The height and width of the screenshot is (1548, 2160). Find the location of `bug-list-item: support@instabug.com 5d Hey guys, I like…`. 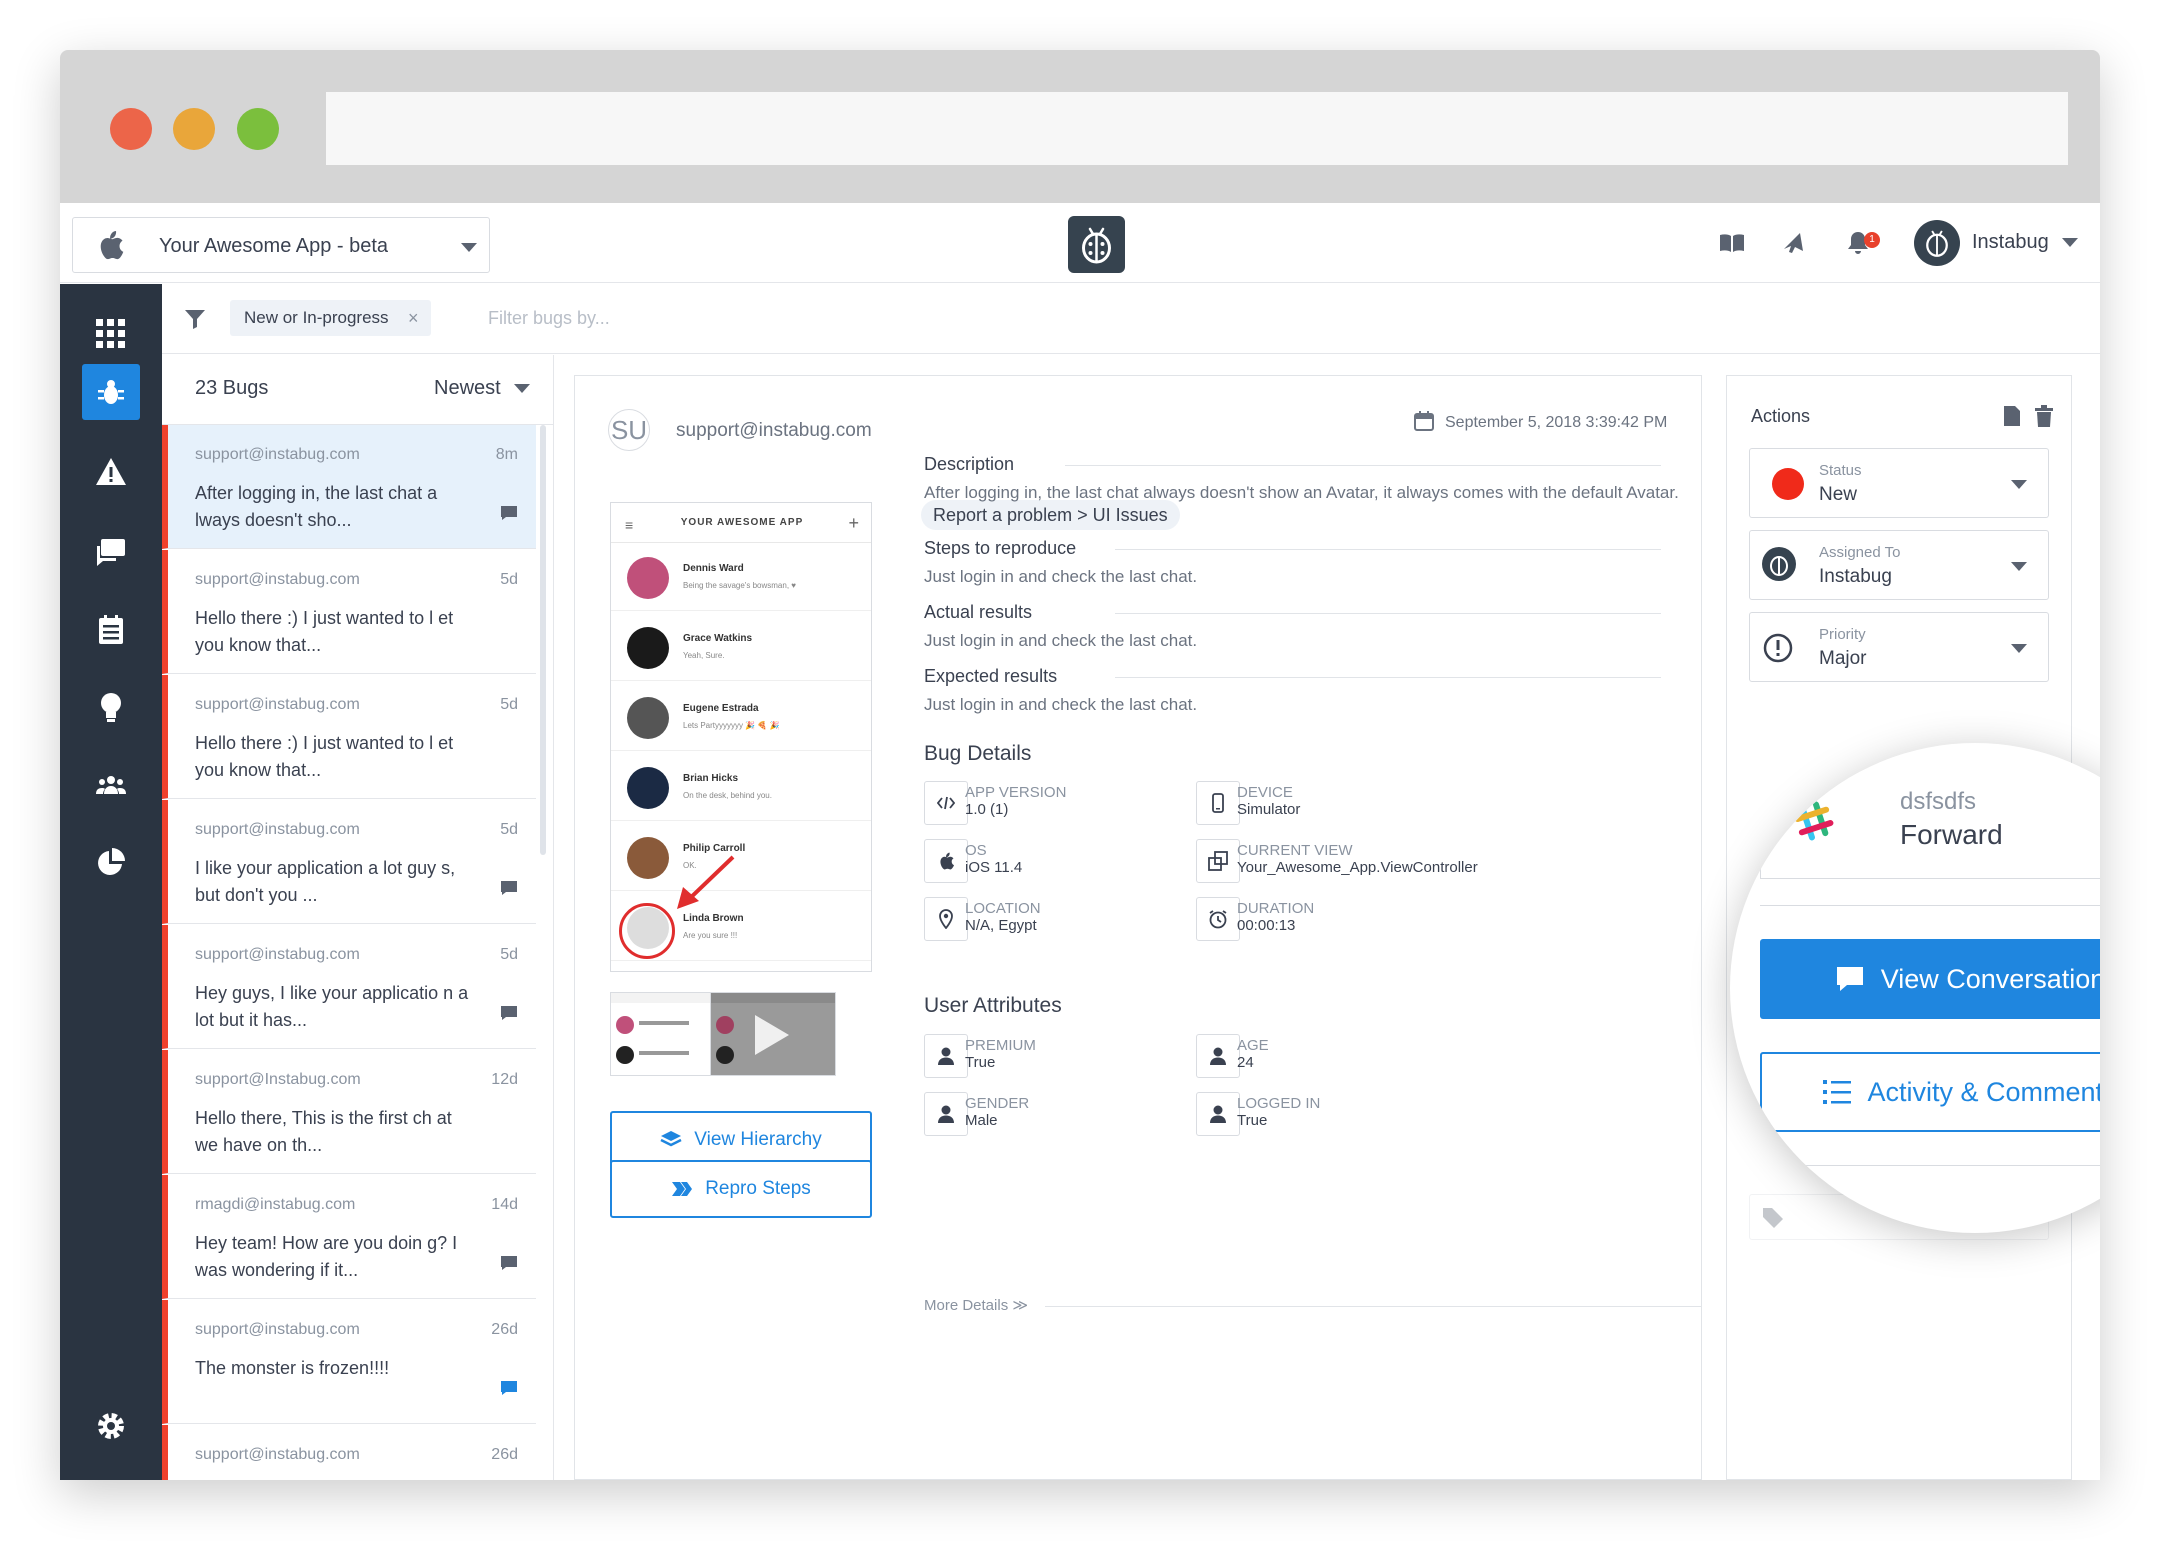

bug-list-item: support@instabug.com 5d Hey guys, I like… is located at coordinates (349, 987).